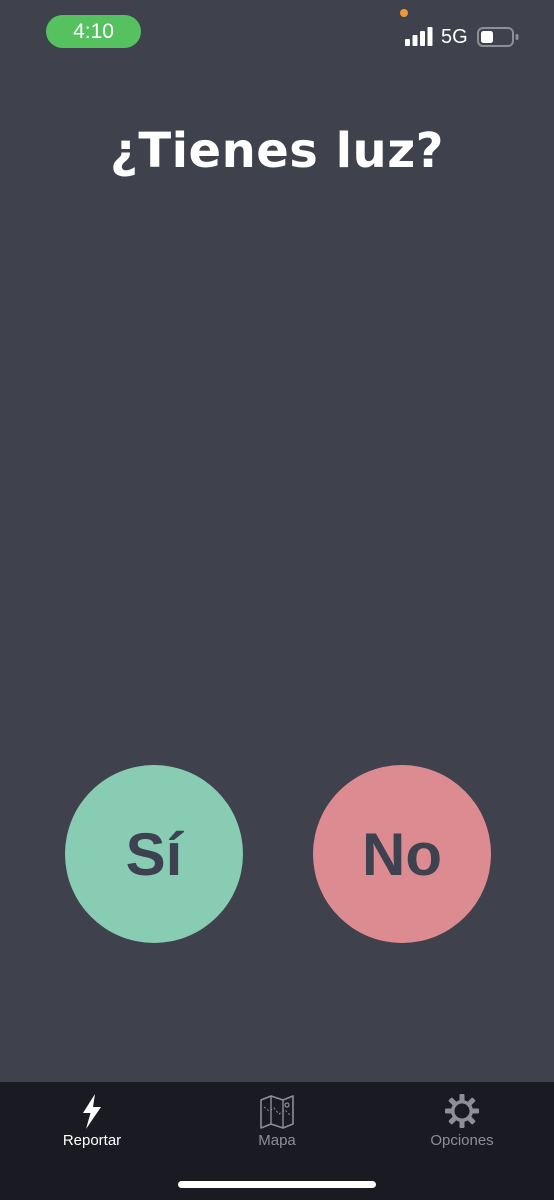 The width and height of the screenshot is (554, 1200). What do you see at coordinates (93, 31) in the screenshot?
I see `status-time: 4:10` at bounding box center [93, 31].